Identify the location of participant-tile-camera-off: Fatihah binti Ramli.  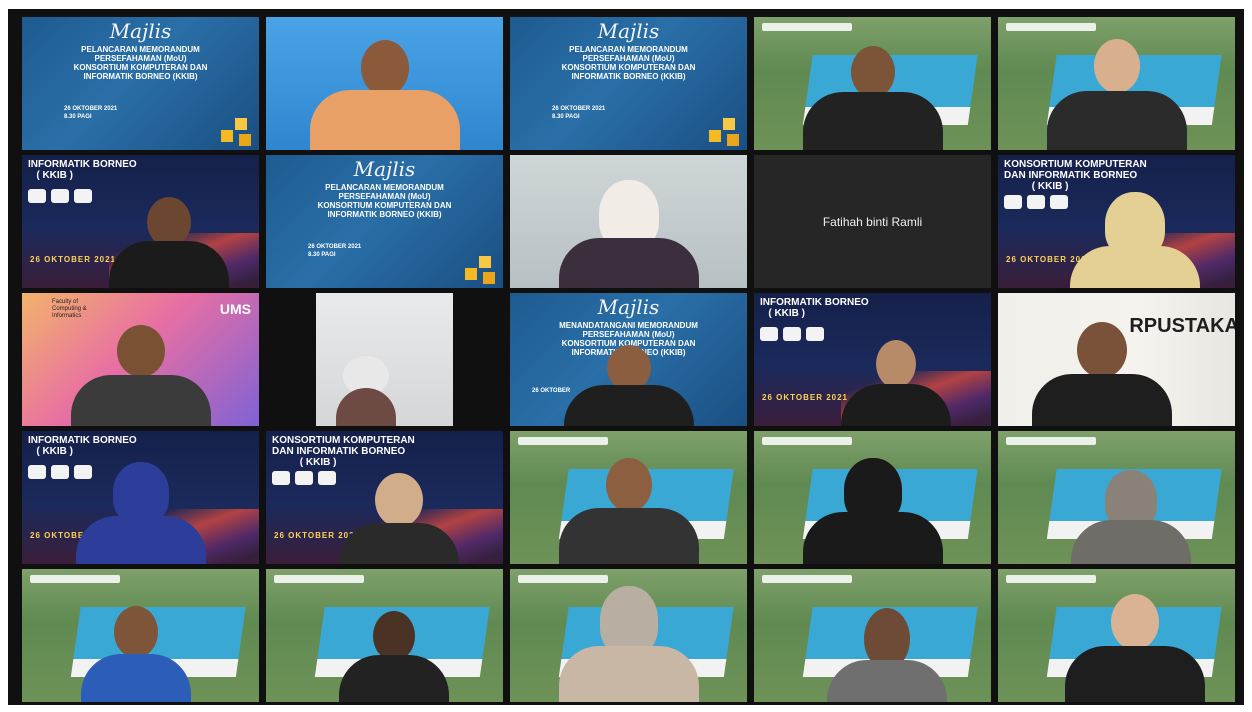
(872, 221).